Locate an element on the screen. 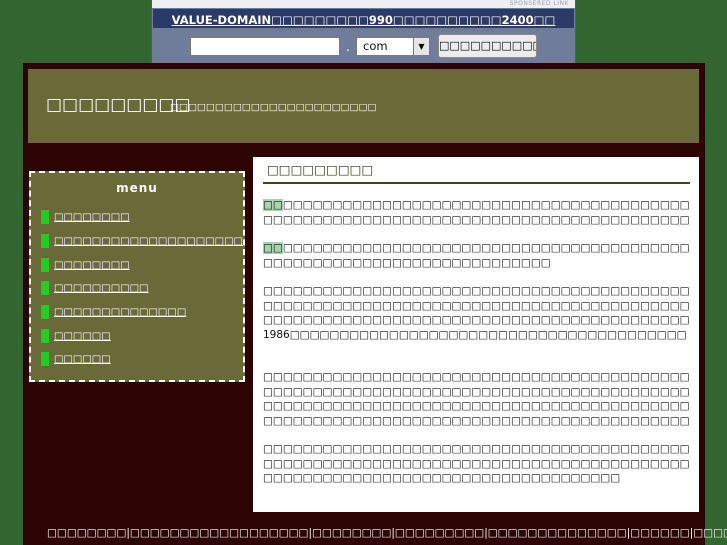  domain-search-input is located at coordinates (265, 46).